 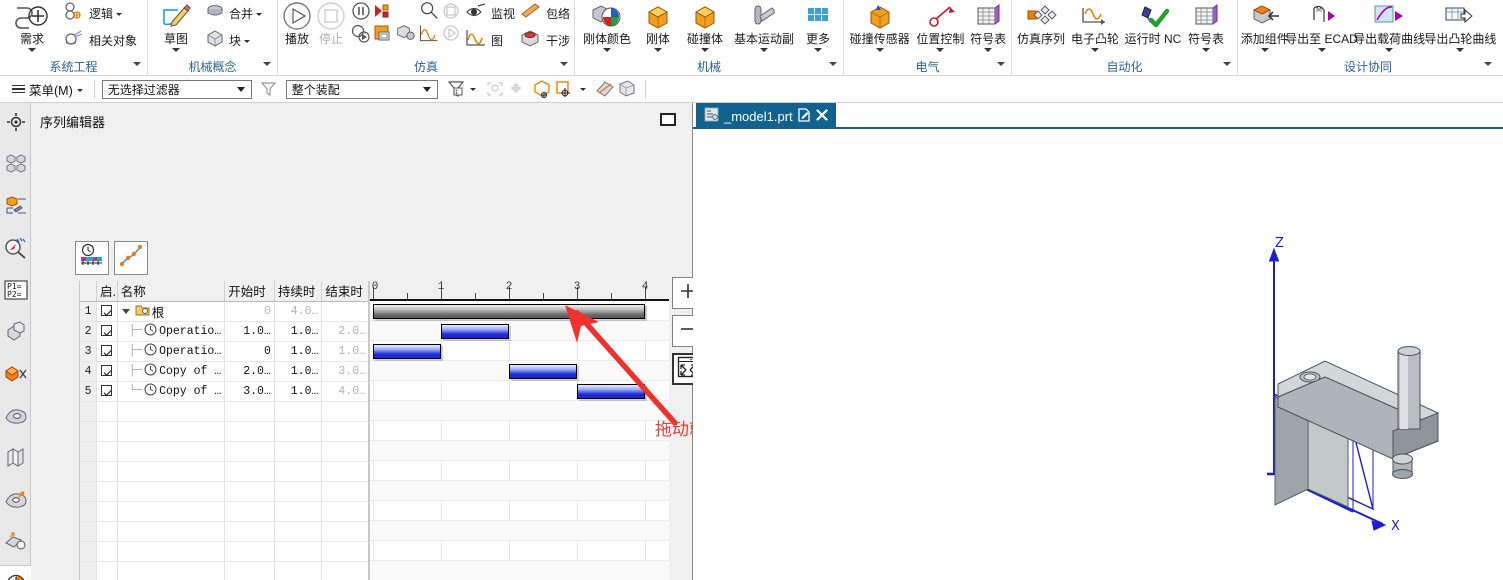 What do you see at coordinates (131, 258) in the screenshot?
I see `curve-editor-button` at bounding box center [131, 258].